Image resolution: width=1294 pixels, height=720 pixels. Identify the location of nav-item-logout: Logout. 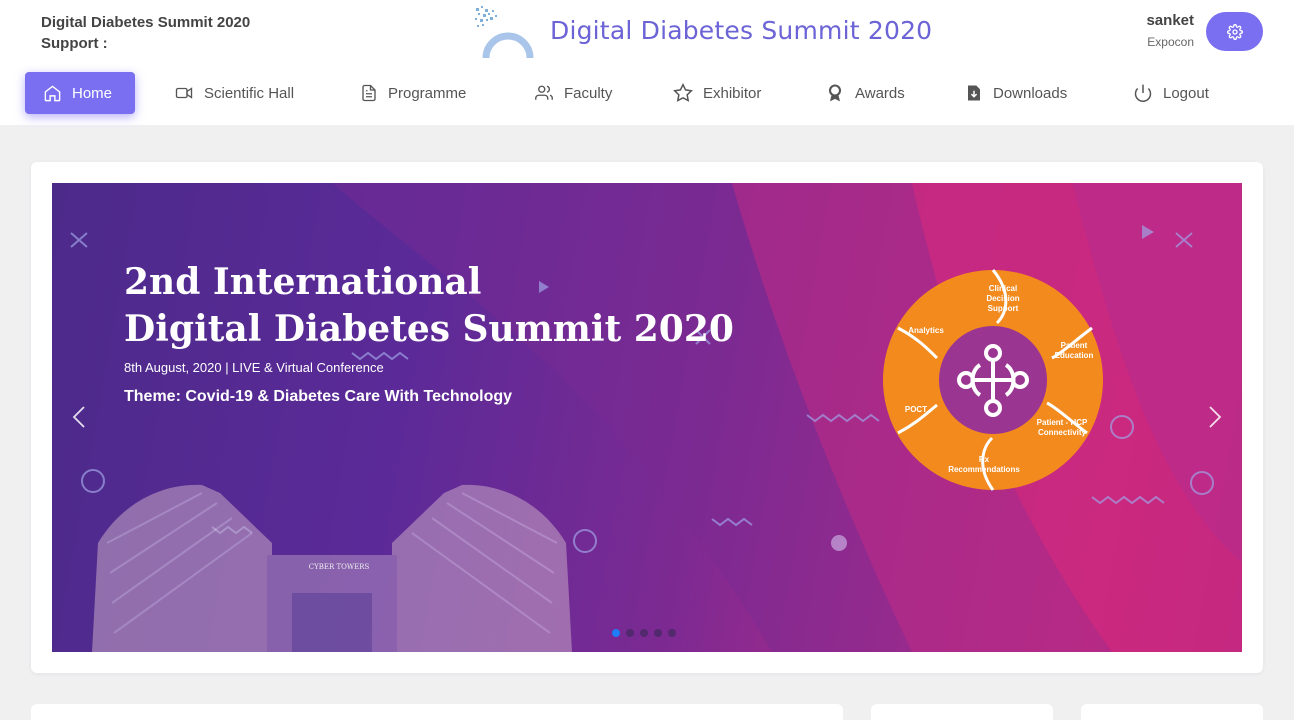
(1171, 93).